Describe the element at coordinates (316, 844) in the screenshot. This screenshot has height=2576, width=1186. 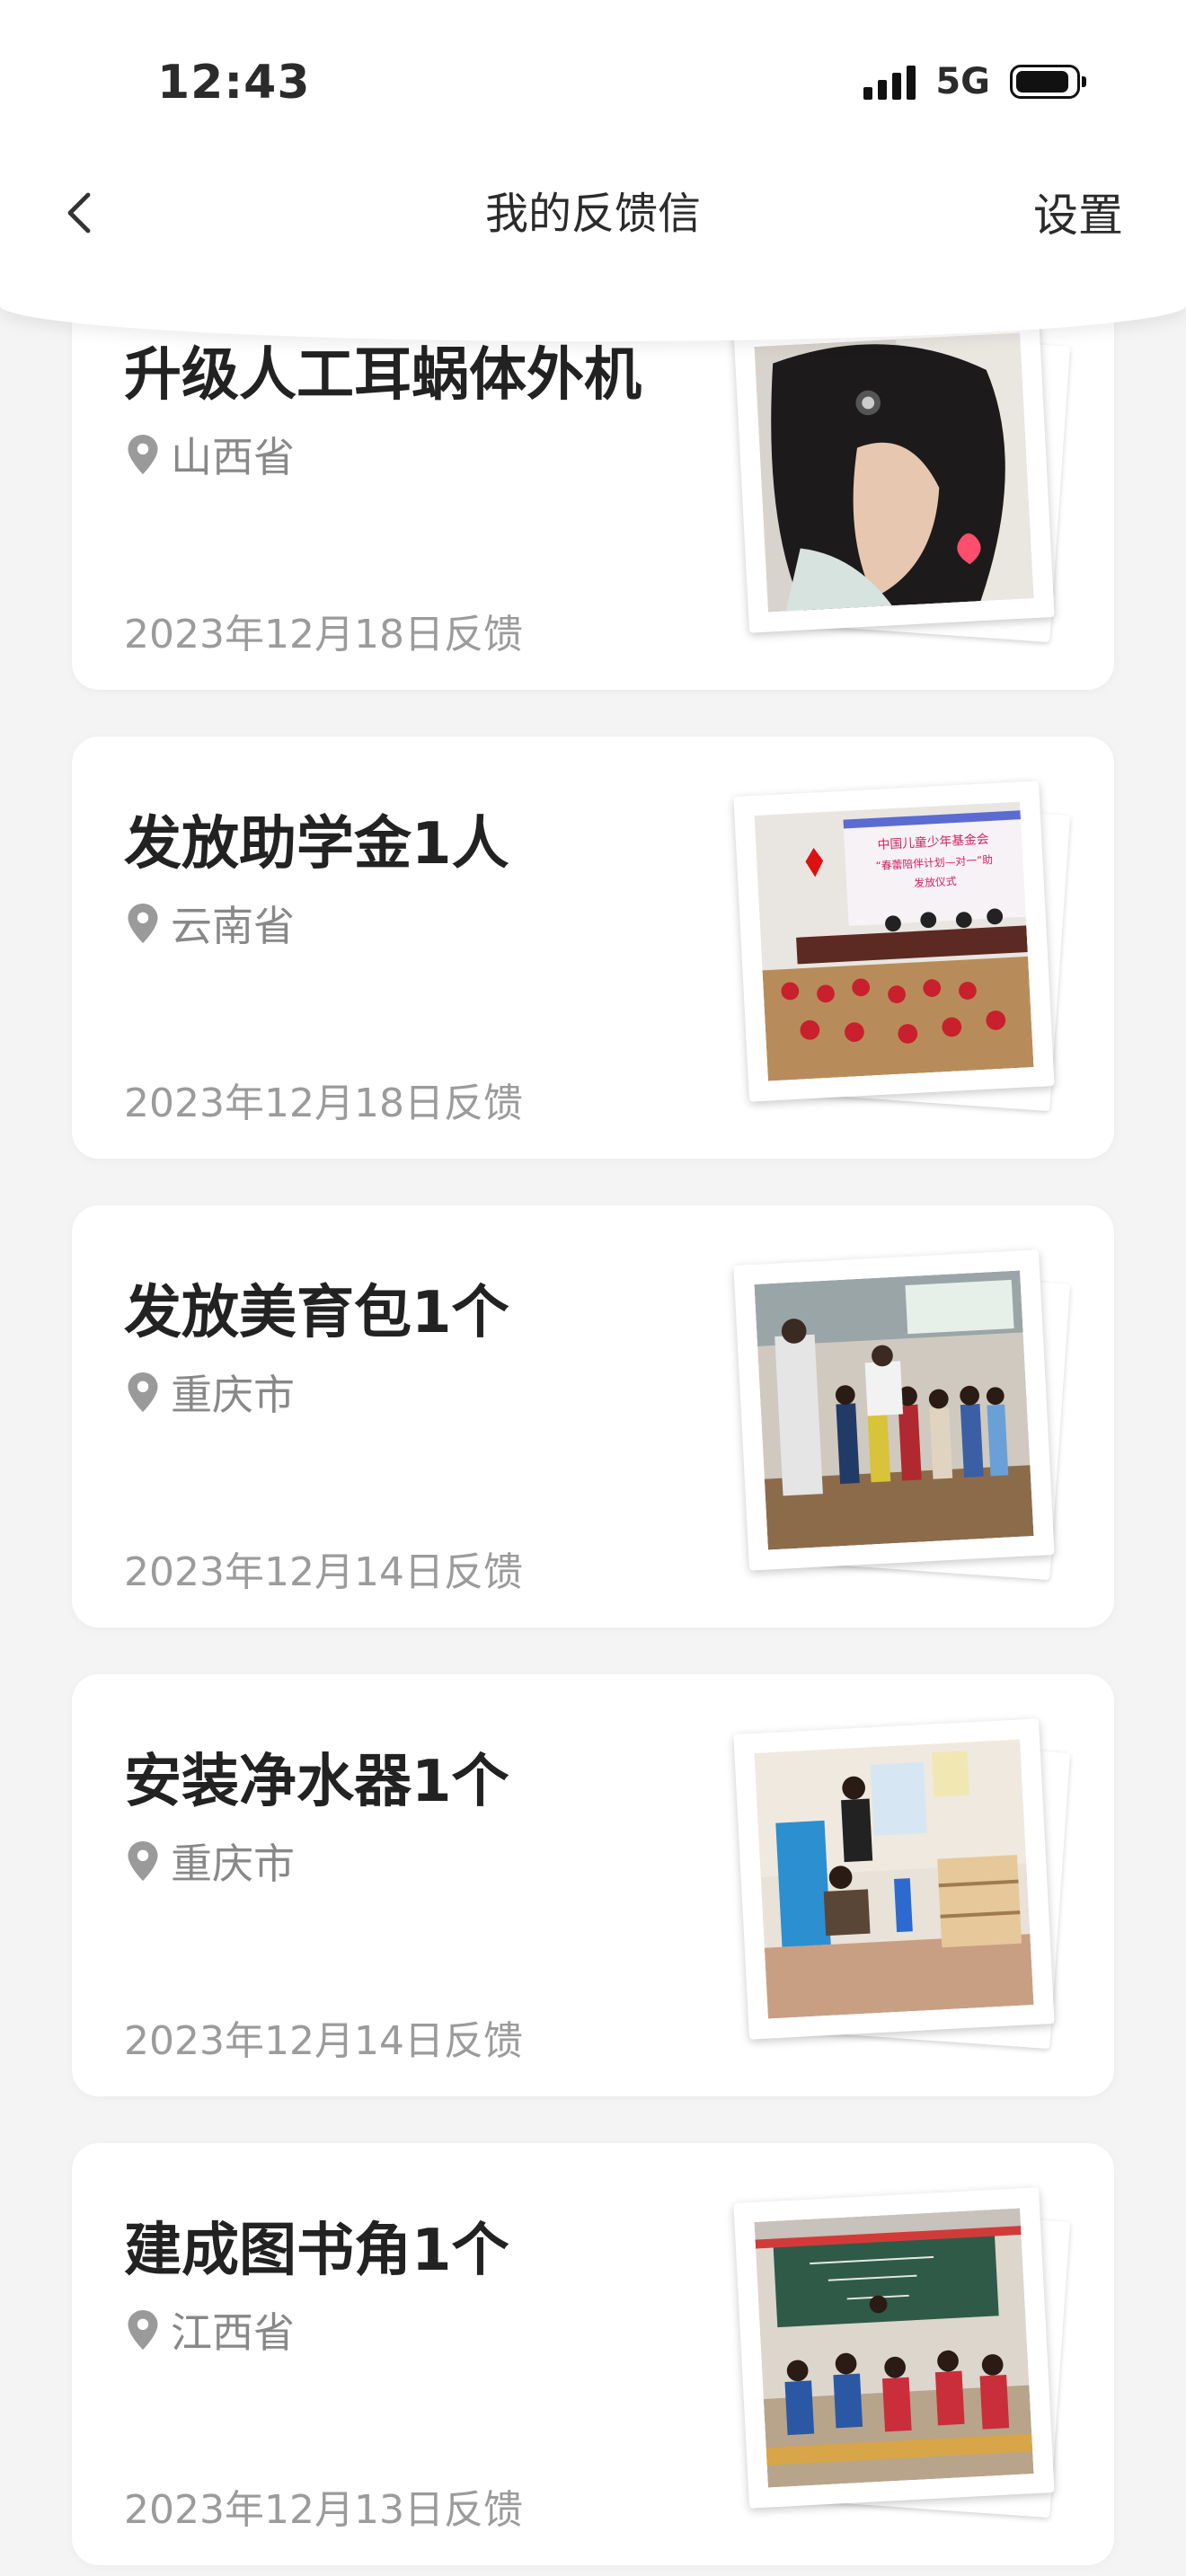
I see `card-title: 发放助学金1人` at that location.